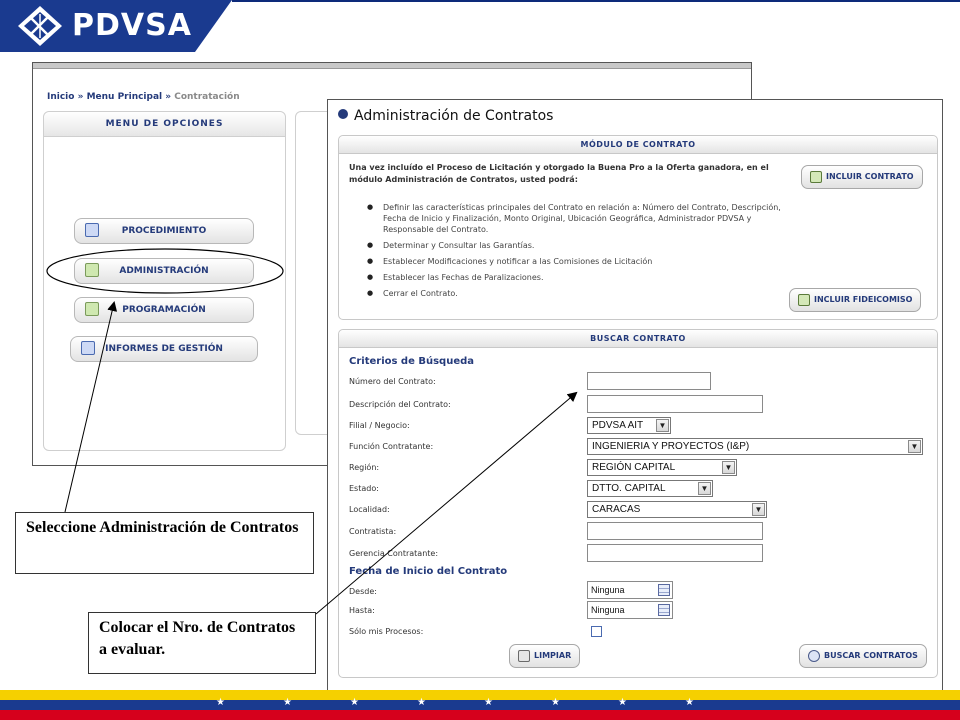 Image resolution: width=960 pixels, height=720 pixels. Describe the element at coordinates (132, 25) in the screenshot. I see `pdvsa-logo-text: PDVSA` at that location.